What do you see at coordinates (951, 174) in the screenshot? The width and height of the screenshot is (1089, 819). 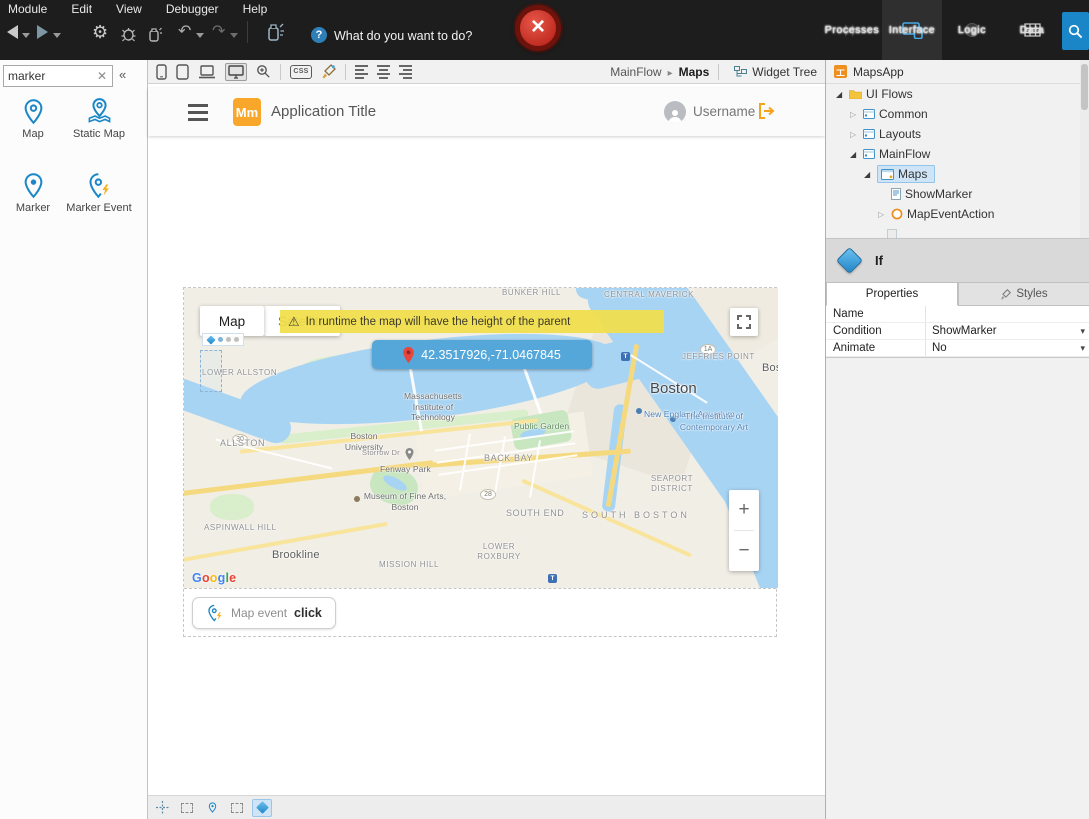 I see `tree-item-maps: ◢ Maps` at bounding box center [951, 174].